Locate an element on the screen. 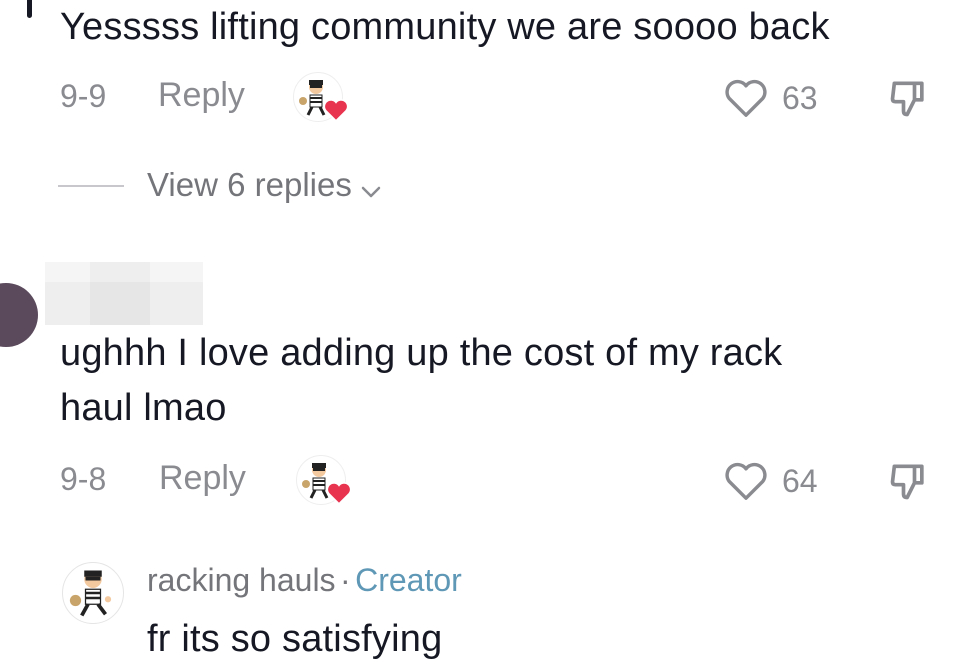  view-replies-button: View 6 replies is located at coordinates (265, 186).